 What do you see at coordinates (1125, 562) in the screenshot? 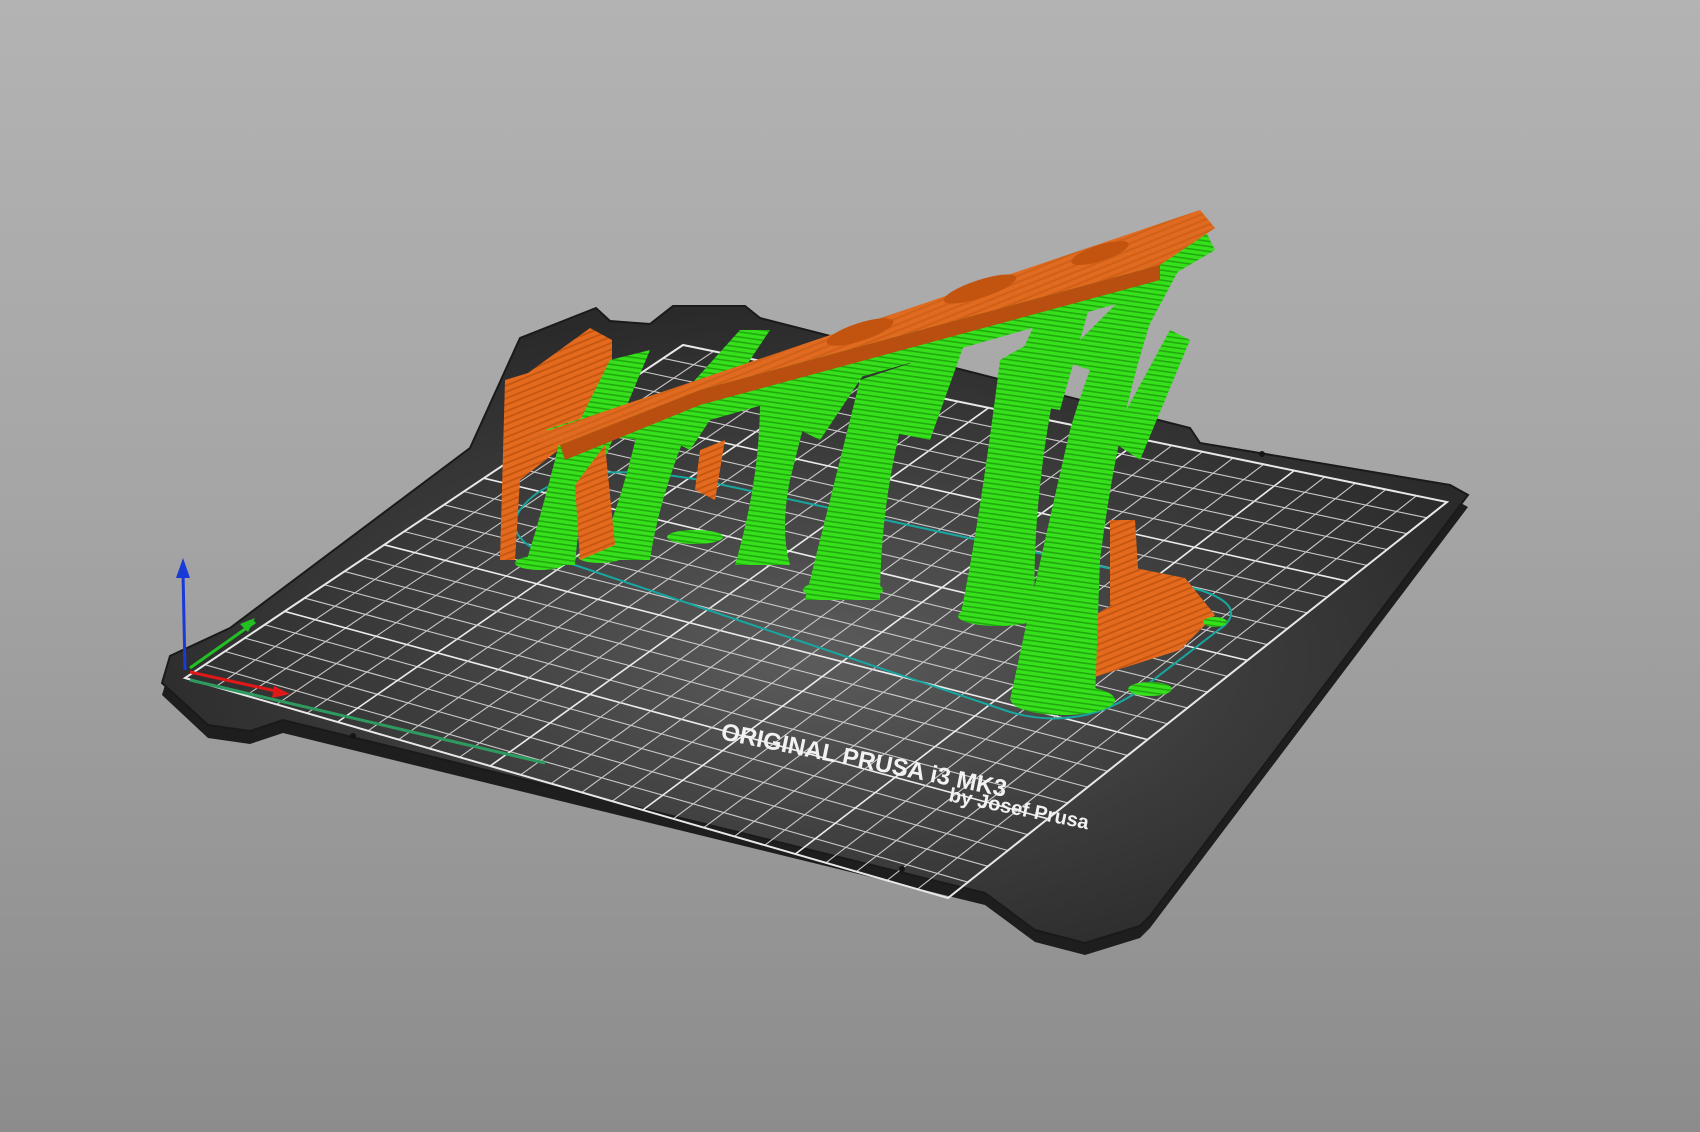
I see `part-strut` at bounding box center [1125, 562].